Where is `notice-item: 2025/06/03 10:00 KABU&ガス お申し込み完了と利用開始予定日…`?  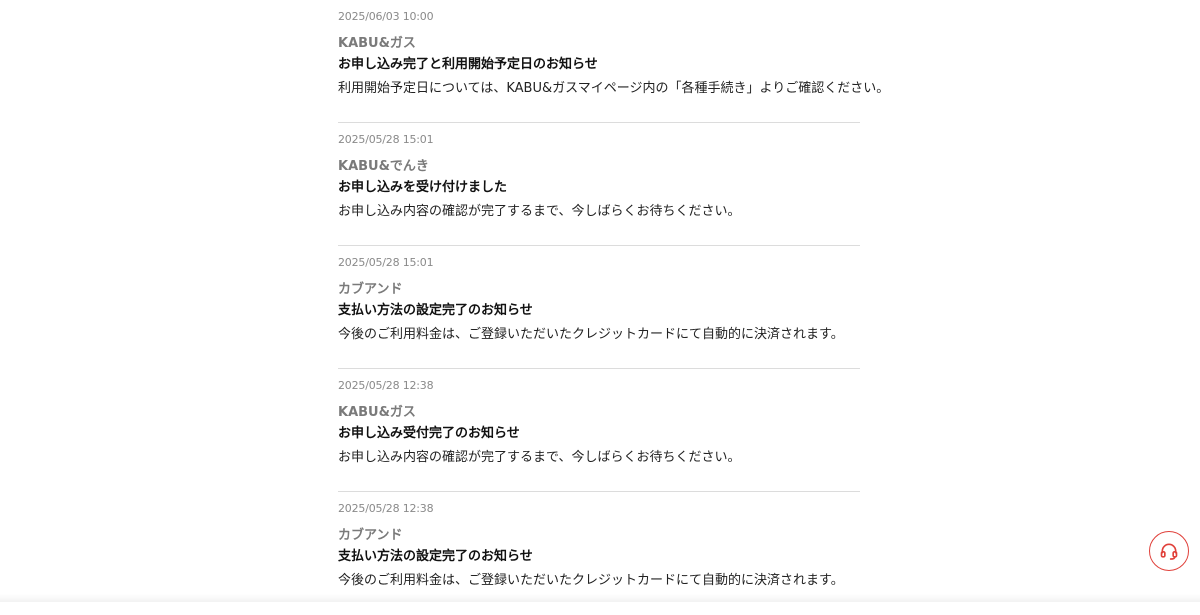 notice-item: 2025/06/03 10:00 KABU&ガス お申し込み完了と利用開始予定日… is located at coordinates (599, 61).